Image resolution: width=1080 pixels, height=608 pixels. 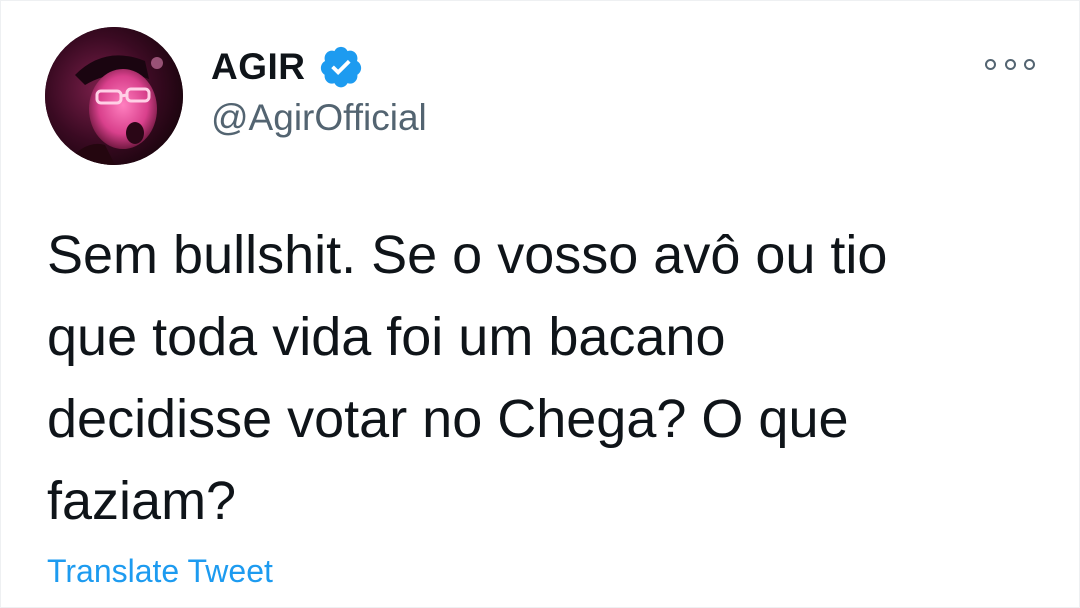 I want to click on more-options-icon, so click(x=1010, y=64).